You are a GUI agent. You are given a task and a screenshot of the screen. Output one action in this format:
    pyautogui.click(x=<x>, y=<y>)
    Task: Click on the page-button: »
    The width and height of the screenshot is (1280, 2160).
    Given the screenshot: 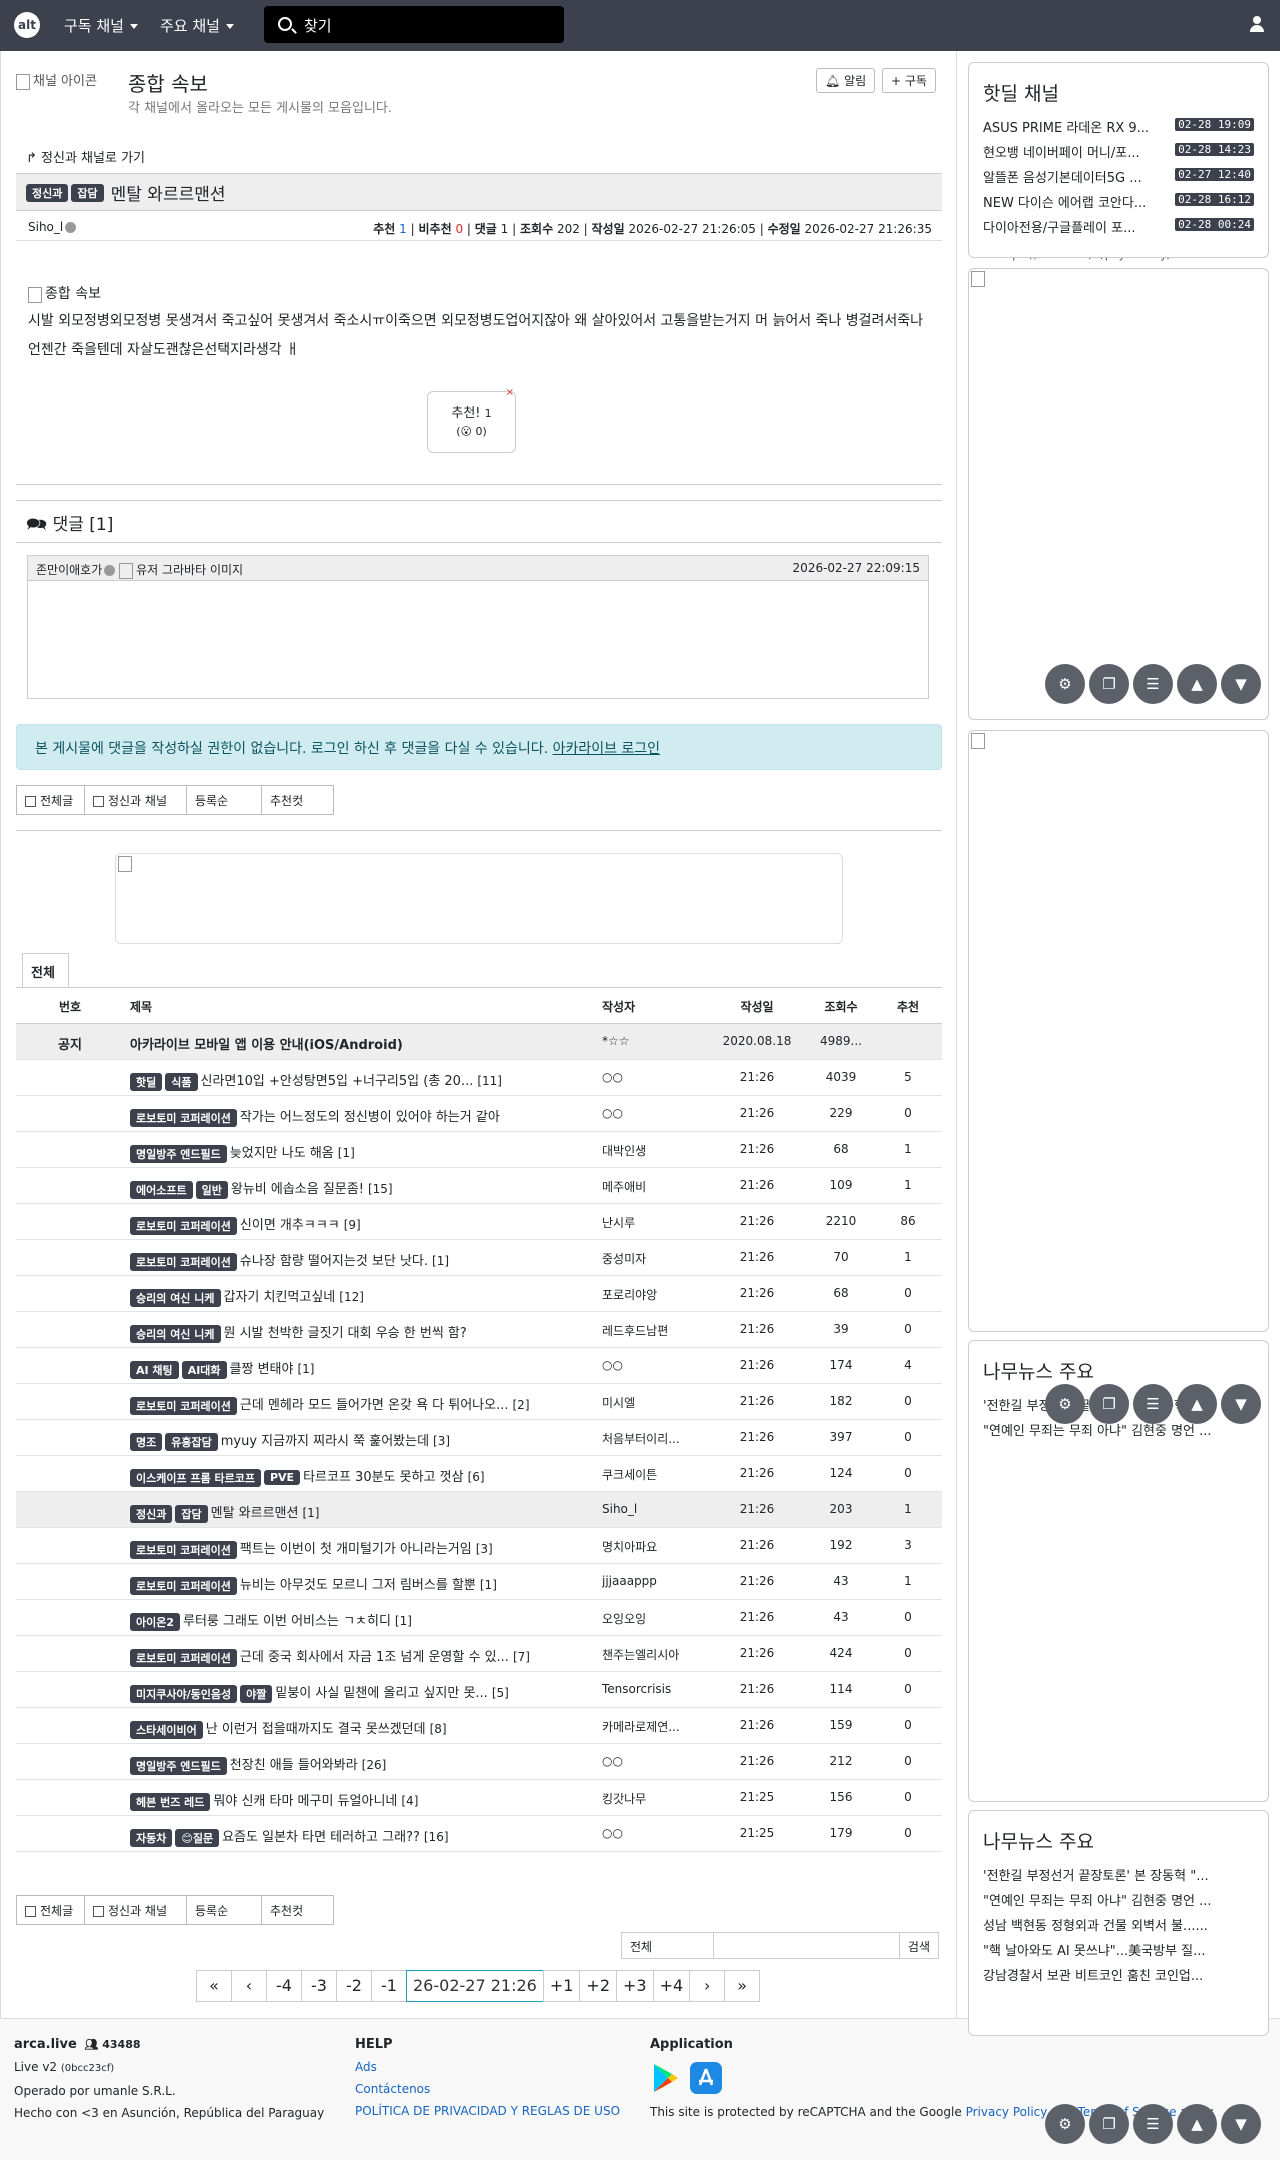 What is the action you would take?
    pyautogui.click(x=742, y=1986)
    